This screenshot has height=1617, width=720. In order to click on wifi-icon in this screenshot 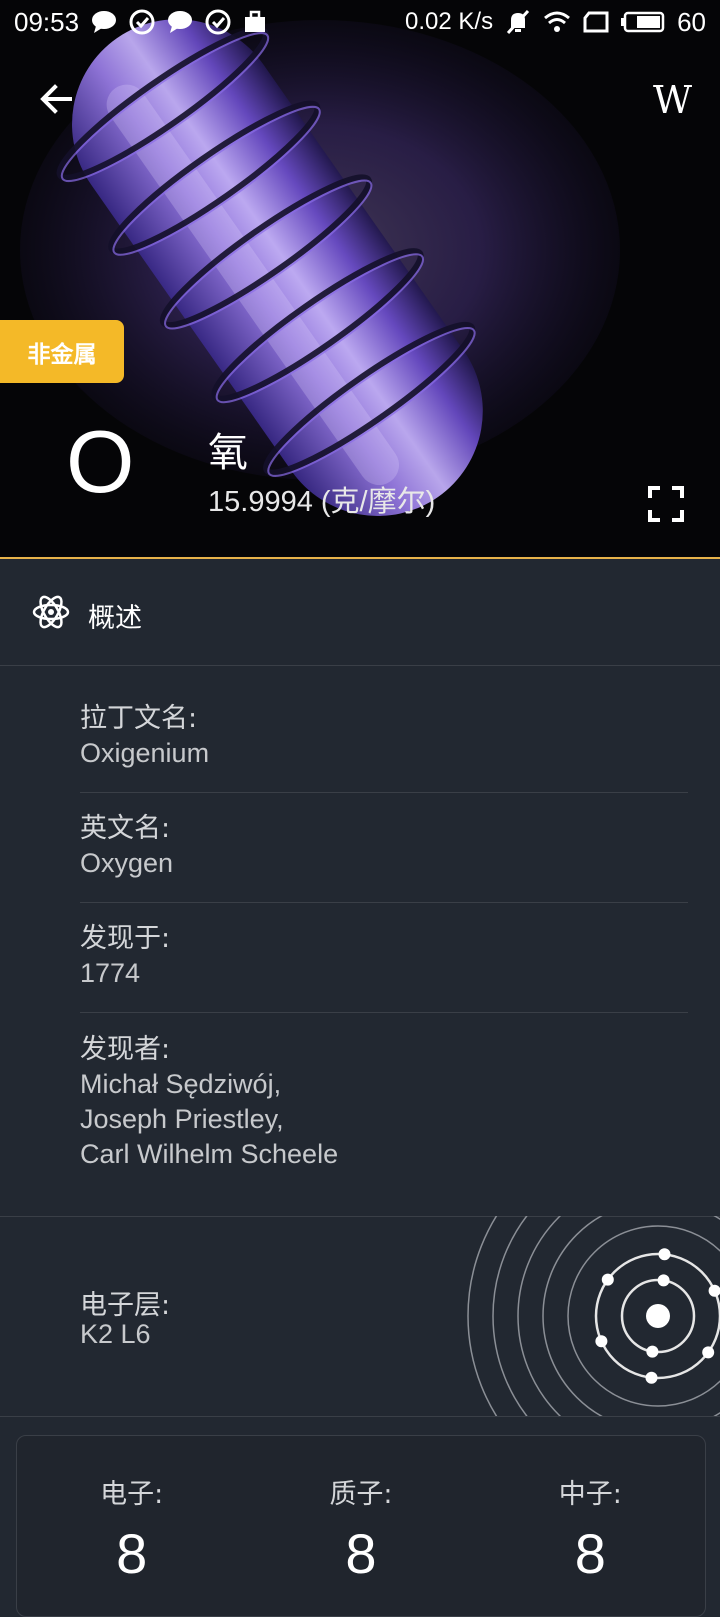, I will do `click(557, 22)`.